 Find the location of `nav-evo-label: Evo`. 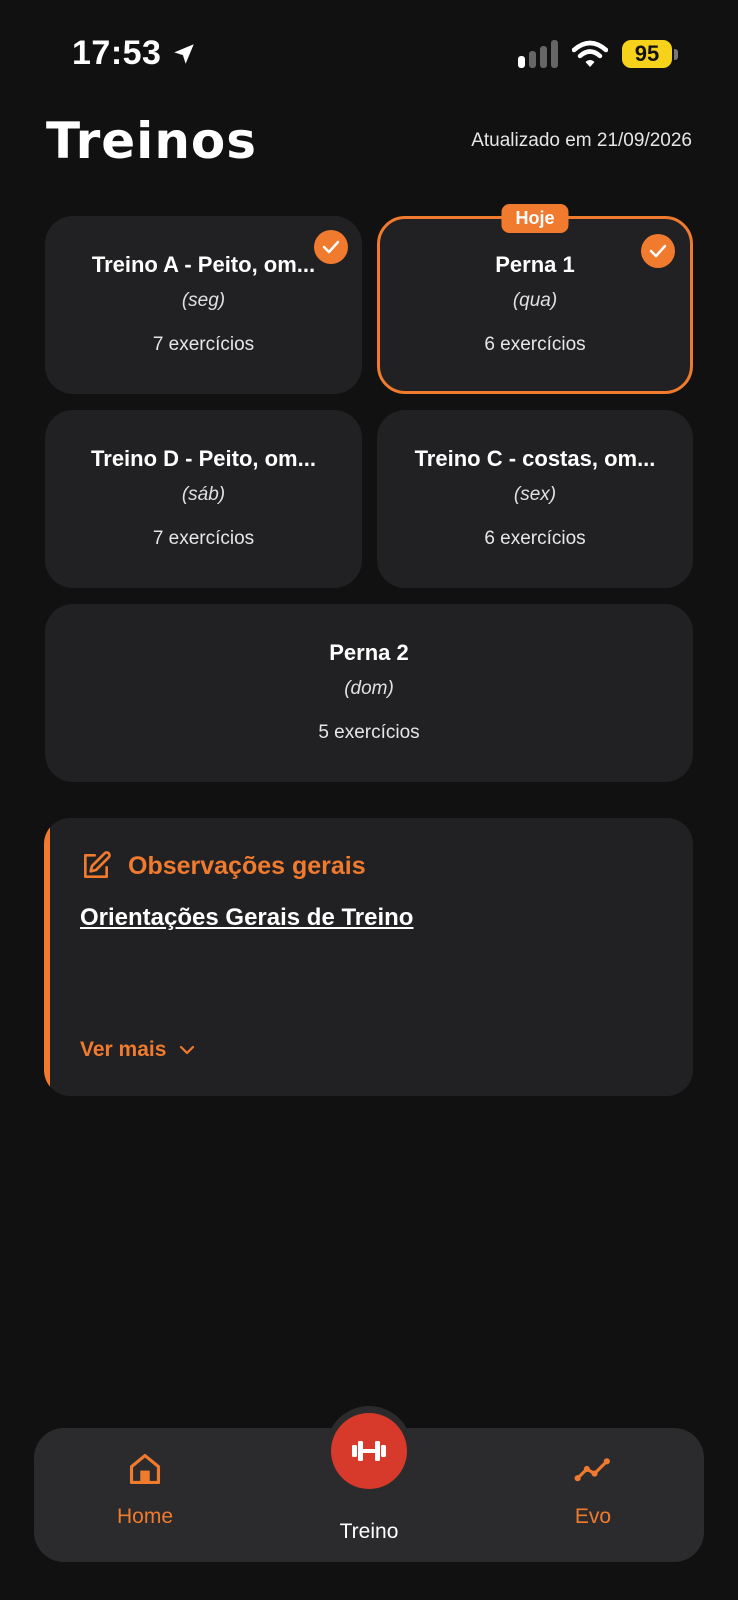

nav-evo-label: Evo is located at coordinates (593, 1516).